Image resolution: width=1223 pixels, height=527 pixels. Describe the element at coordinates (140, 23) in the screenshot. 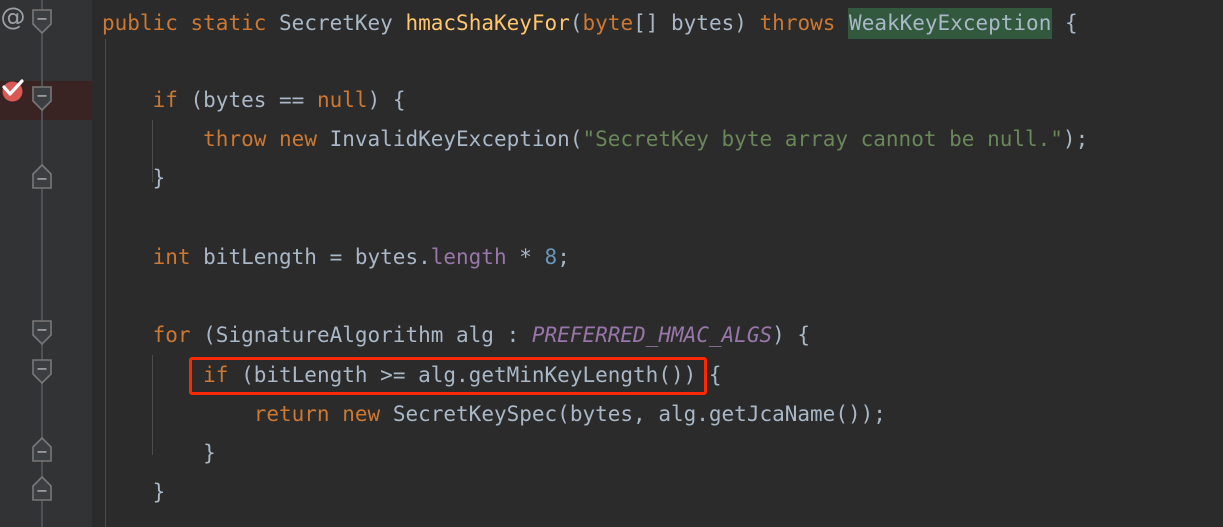

I see `token-keyword-public: public` at that location.